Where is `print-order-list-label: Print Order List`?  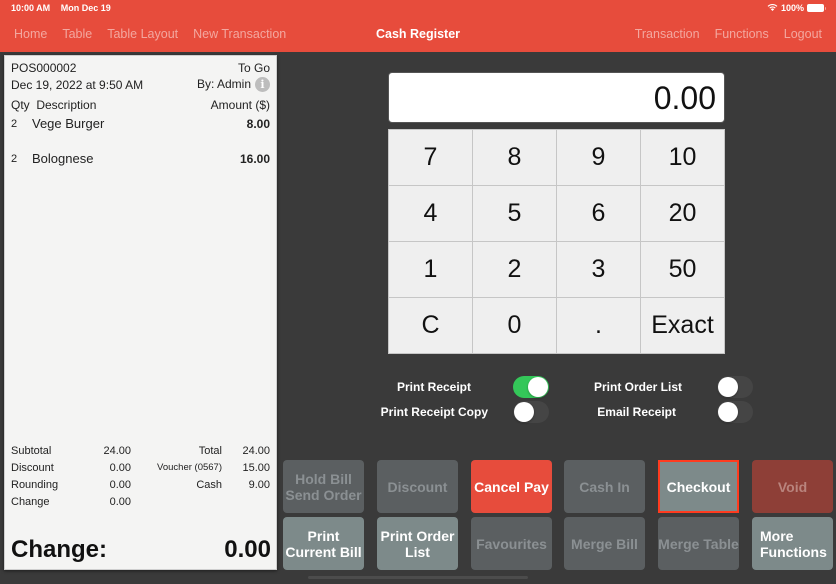 print-order-list-label: Print Order List is located at coordinates (637, 387).